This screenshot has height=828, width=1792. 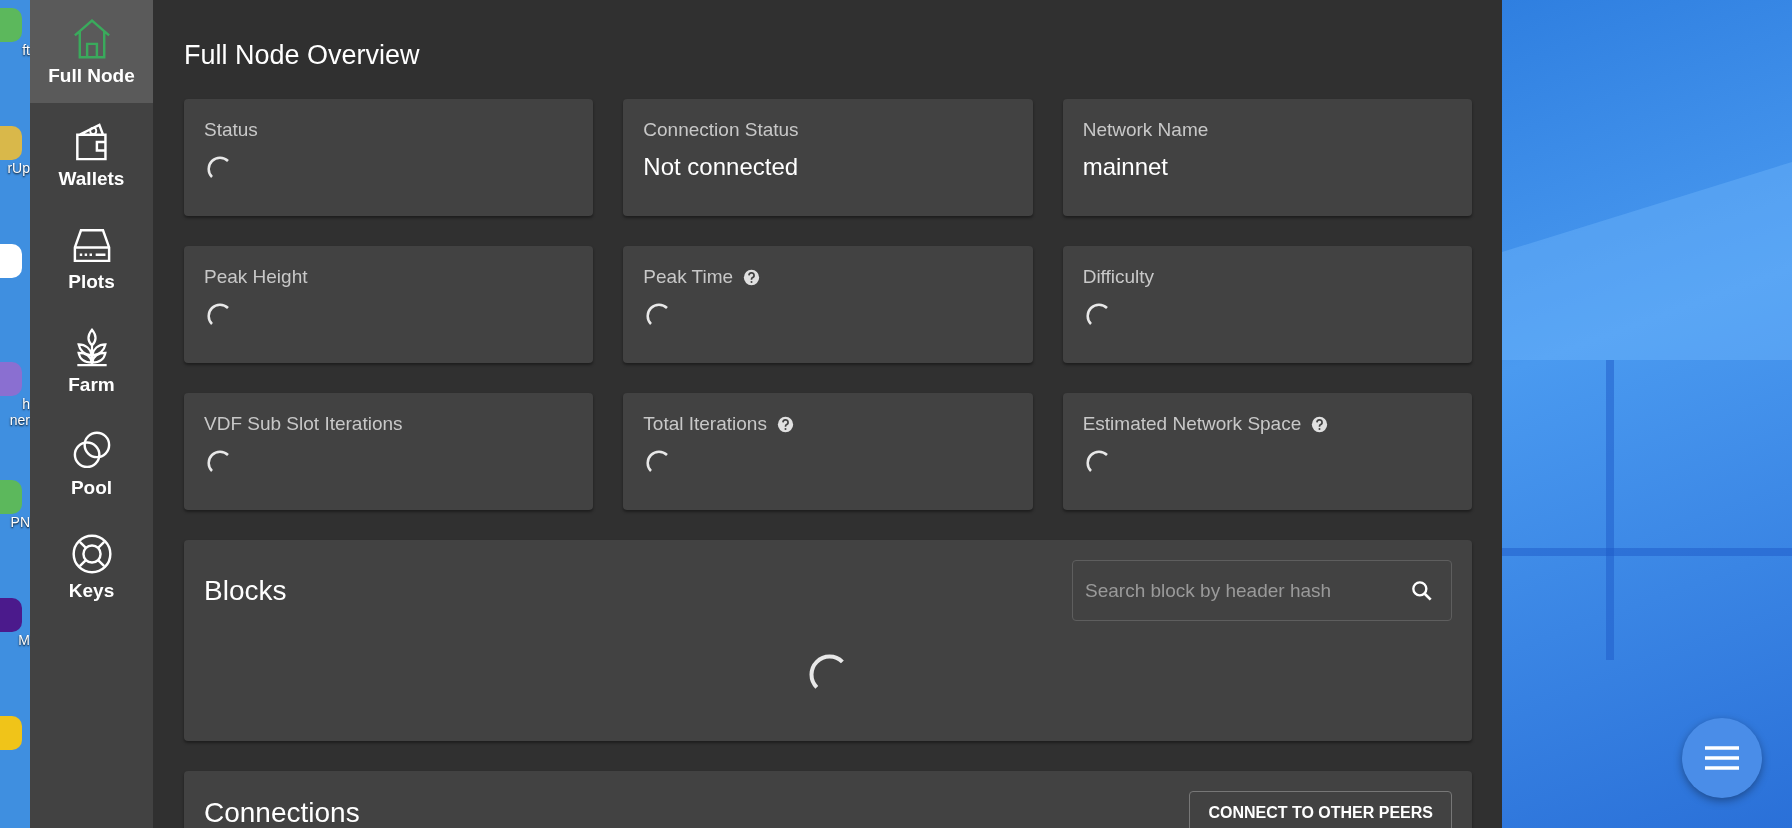 I want to click on sidebar-item: Wallets, so click(x=91, y=154).